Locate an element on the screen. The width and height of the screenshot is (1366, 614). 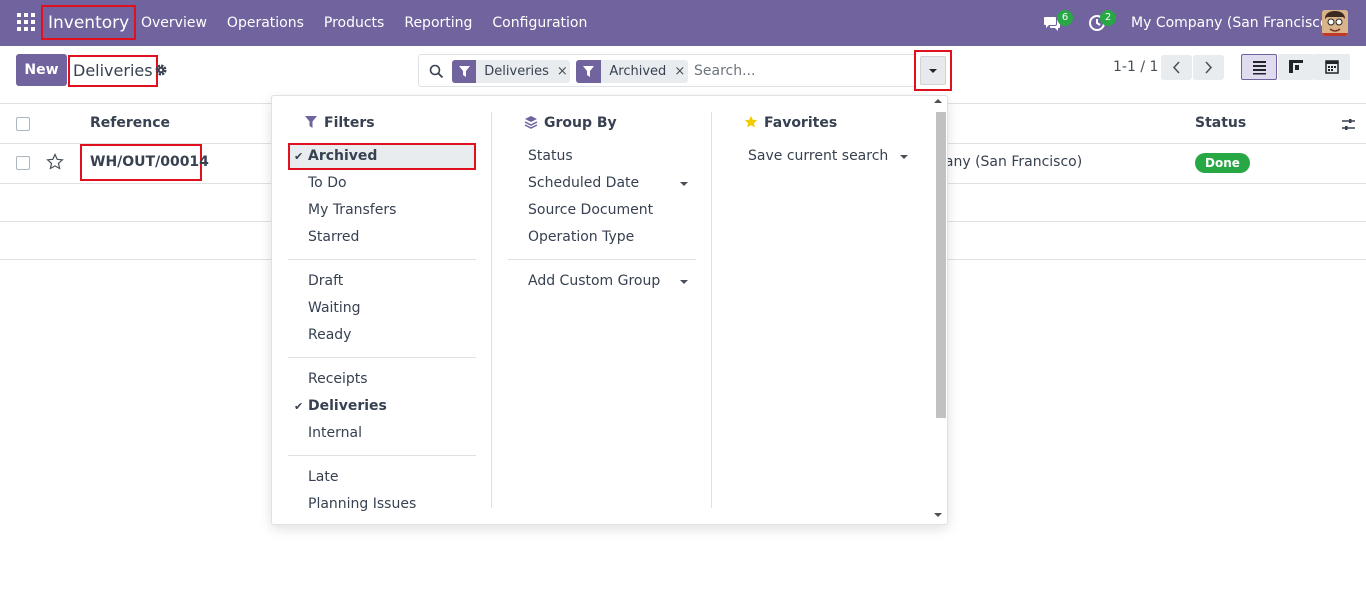
menu-reporting: Reporting is located at coordinates (438, 23).